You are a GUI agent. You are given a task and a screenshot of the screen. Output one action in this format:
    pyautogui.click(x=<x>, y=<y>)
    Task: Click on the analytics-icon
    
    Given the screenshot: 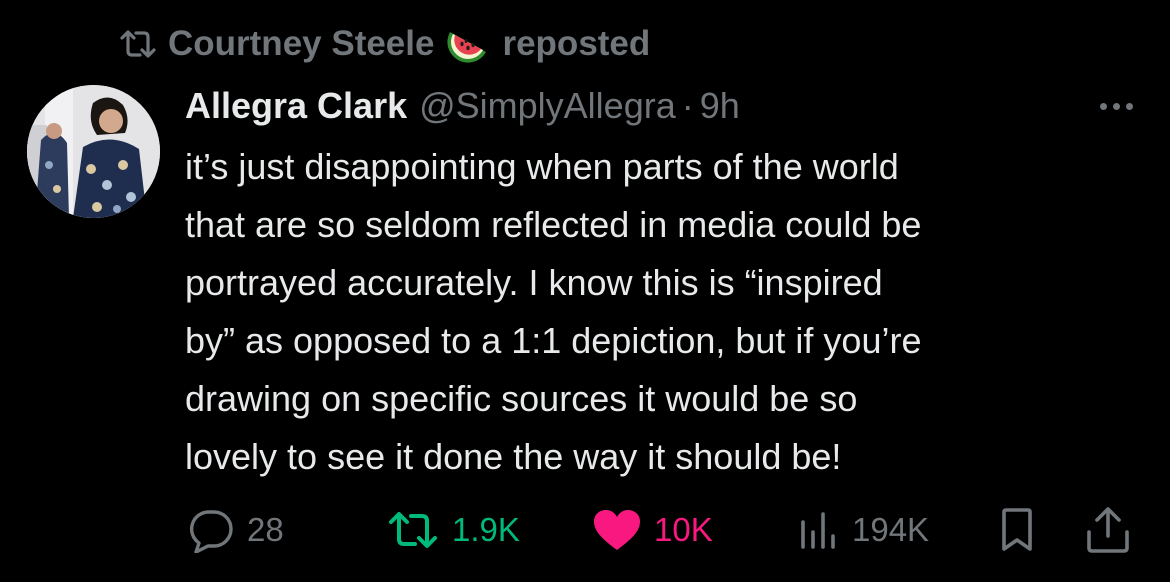 What is the action you would take?
    pyautogui.click(x=819, y=530)
    